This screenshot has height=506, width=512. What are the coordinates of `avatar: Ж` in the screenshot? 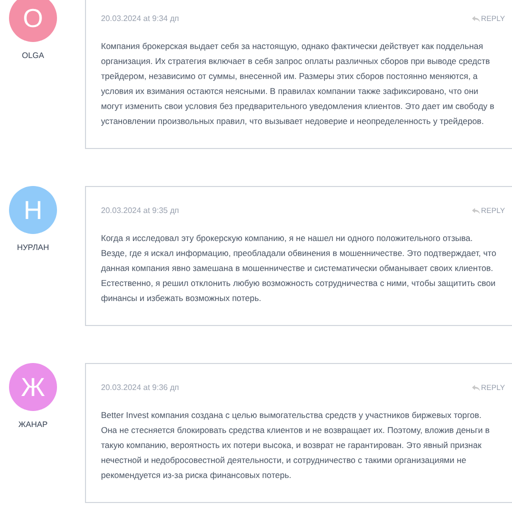 It's located at (33, 387).